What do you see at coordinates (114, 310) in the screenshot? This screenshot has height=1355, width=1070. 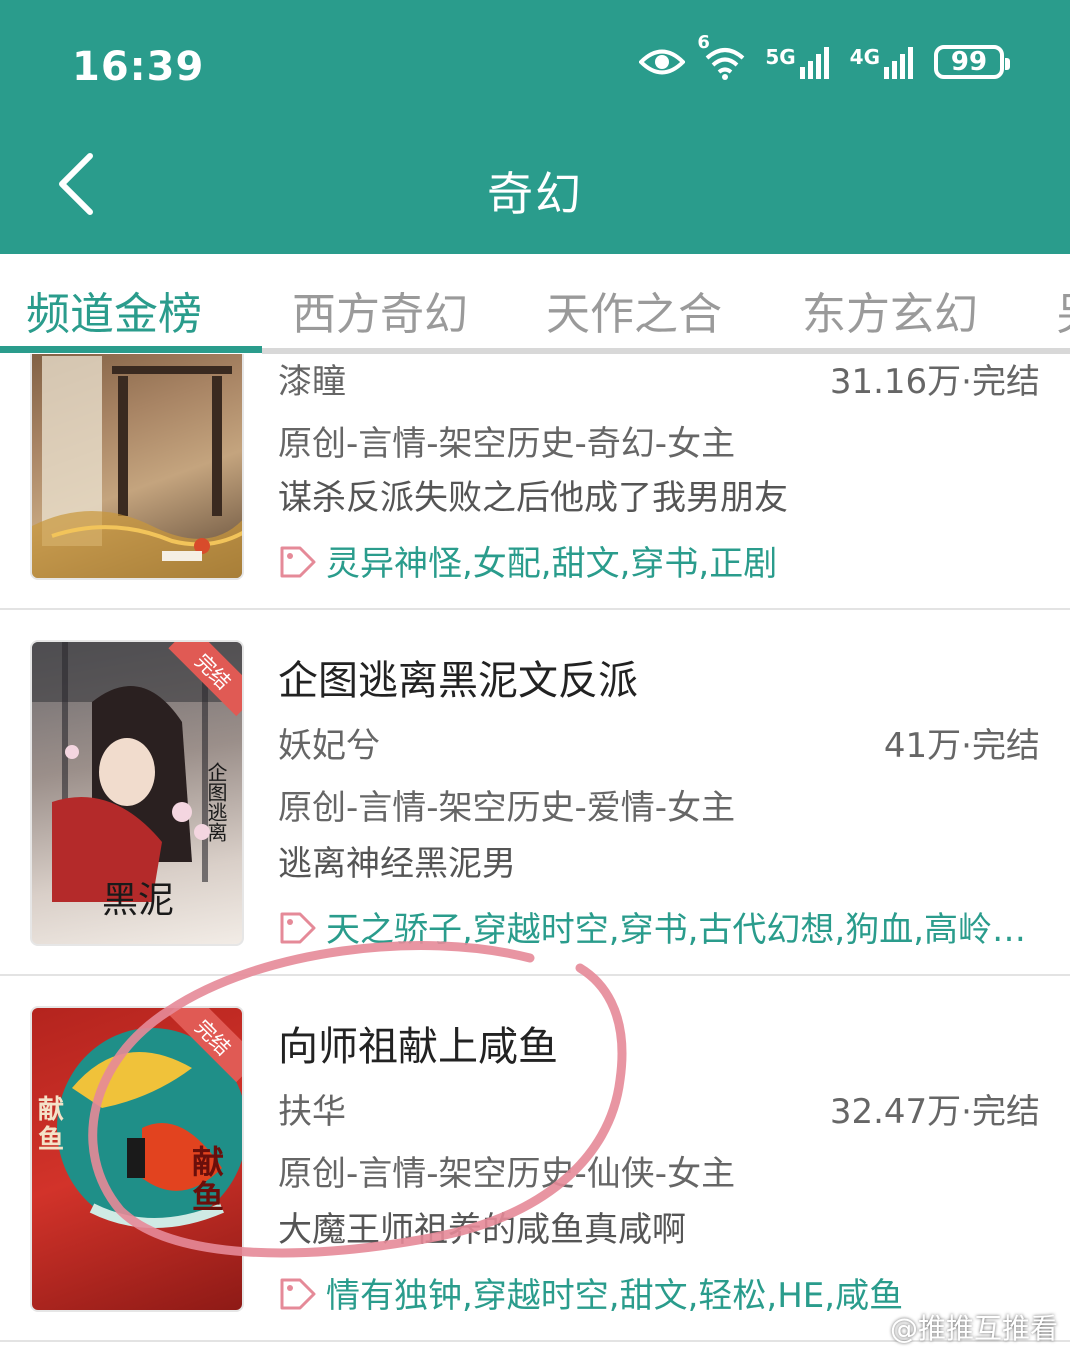 I see `tab-channel-gold: 频道金榜` at bounding box center [114, 310].